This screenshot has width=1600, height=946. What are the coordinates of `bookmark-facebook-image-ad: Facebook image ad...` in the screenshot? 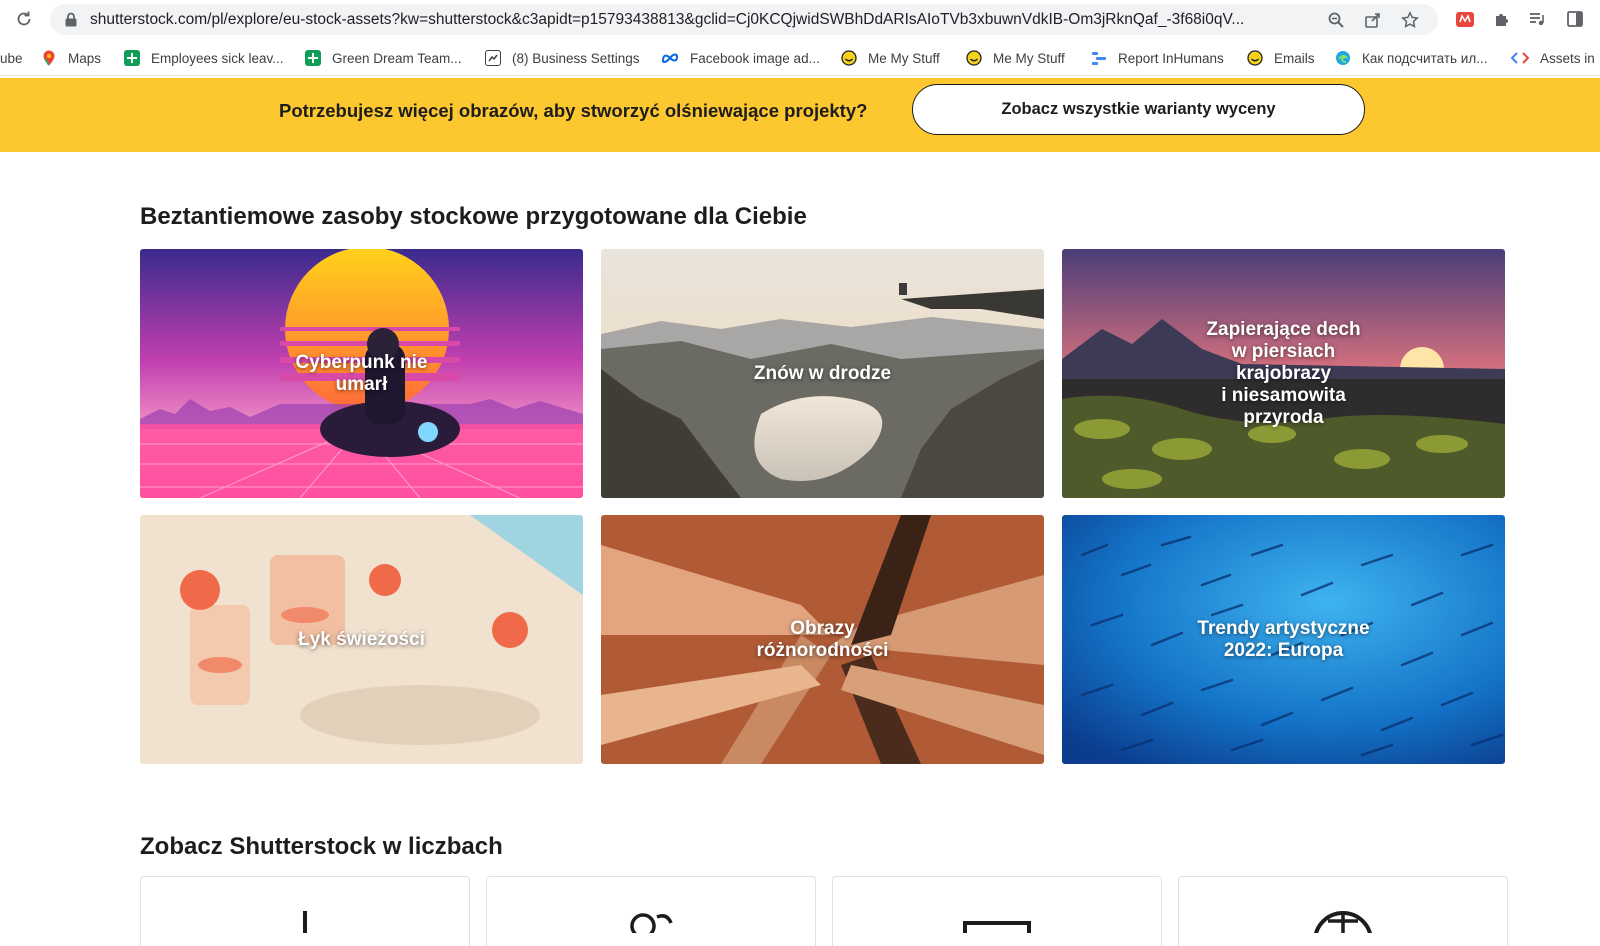 It's located at (740, 58).